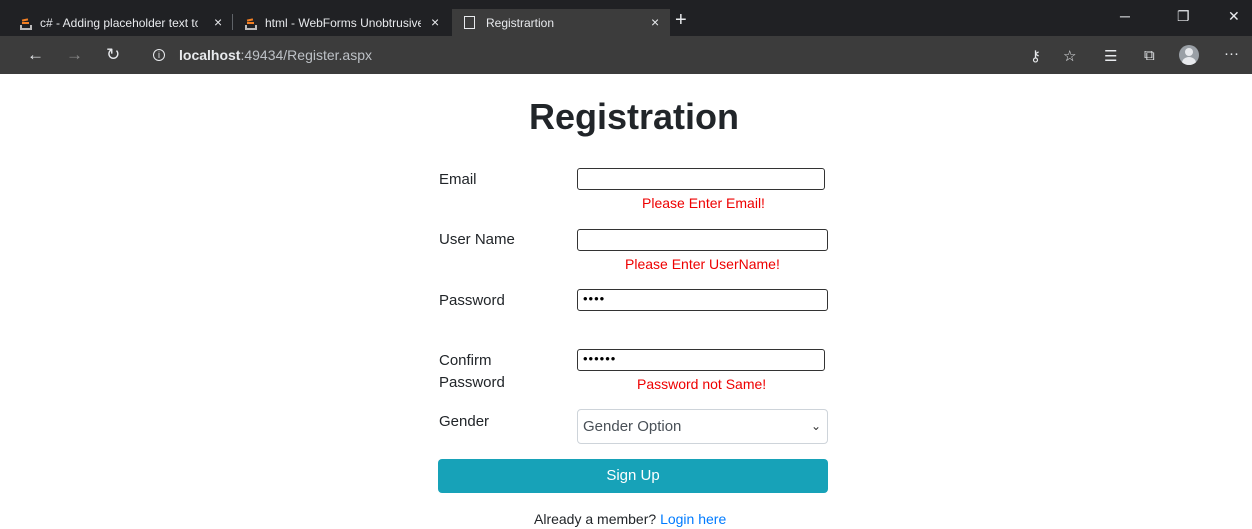 The height and width of the screenshot is (529, 1252). I want to click on key-icon: ⚷, so click(1035, 56).